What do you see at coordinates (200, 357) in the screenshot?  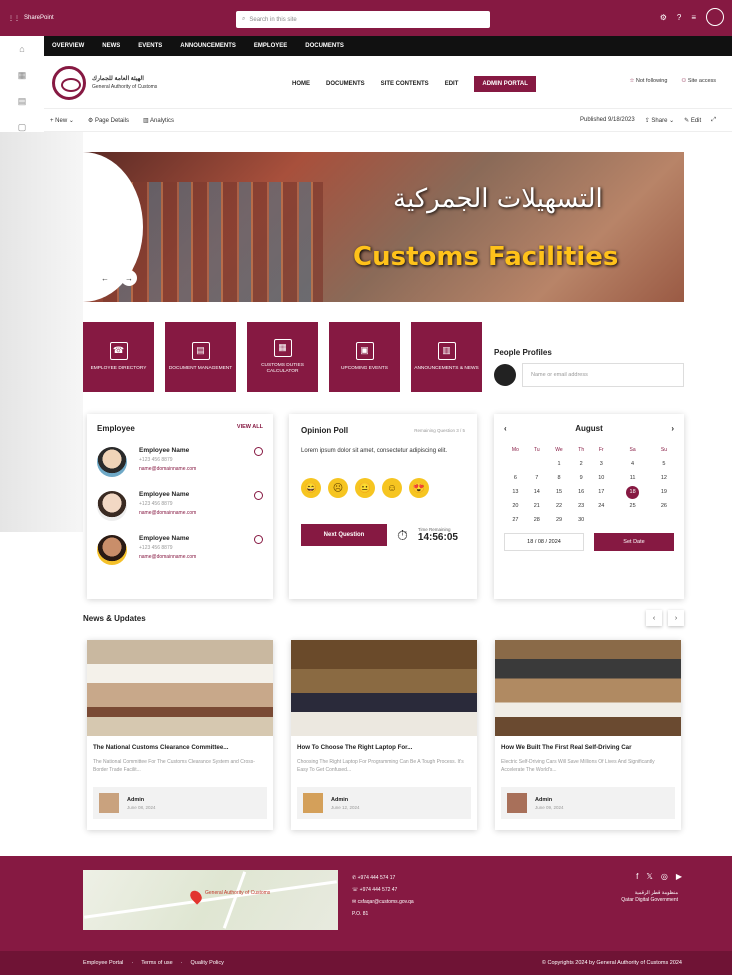 I see `tile-document-management: ▤ DOCUMENT MANAGEMENT` at bounding box center [200, 357].